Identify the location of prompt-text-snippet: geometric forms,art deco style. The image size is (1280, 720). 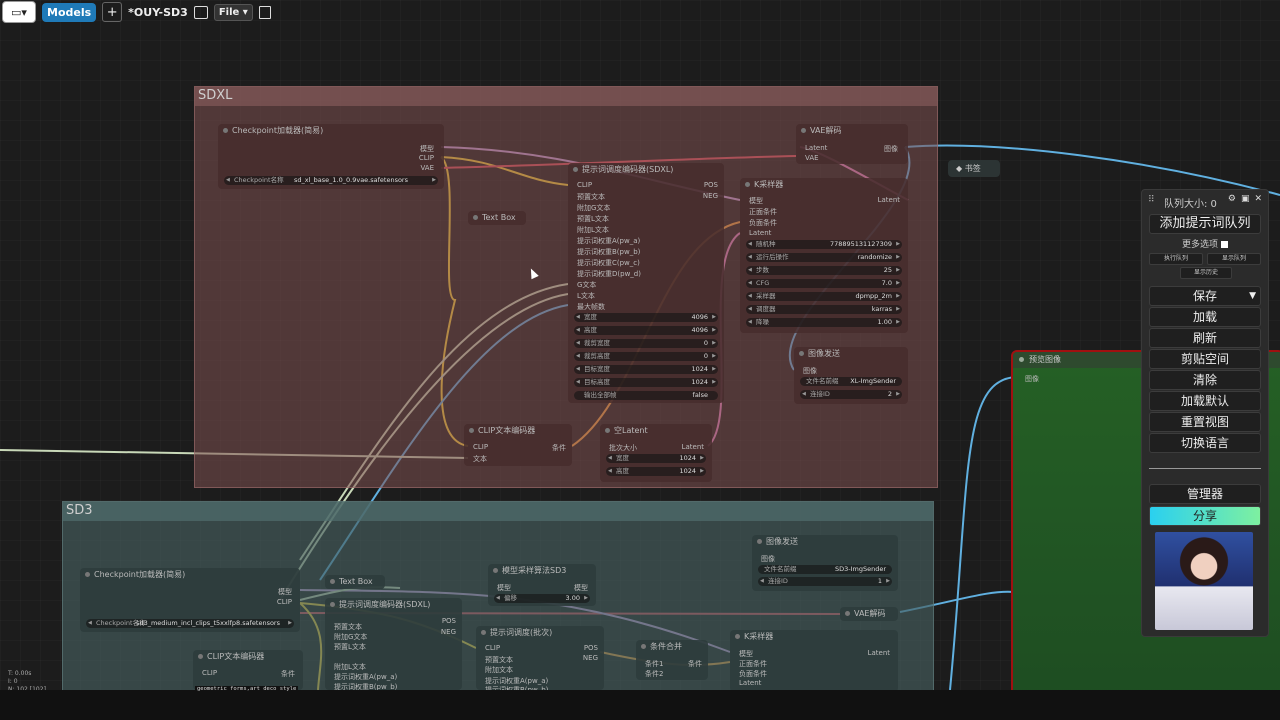
(247, 689).